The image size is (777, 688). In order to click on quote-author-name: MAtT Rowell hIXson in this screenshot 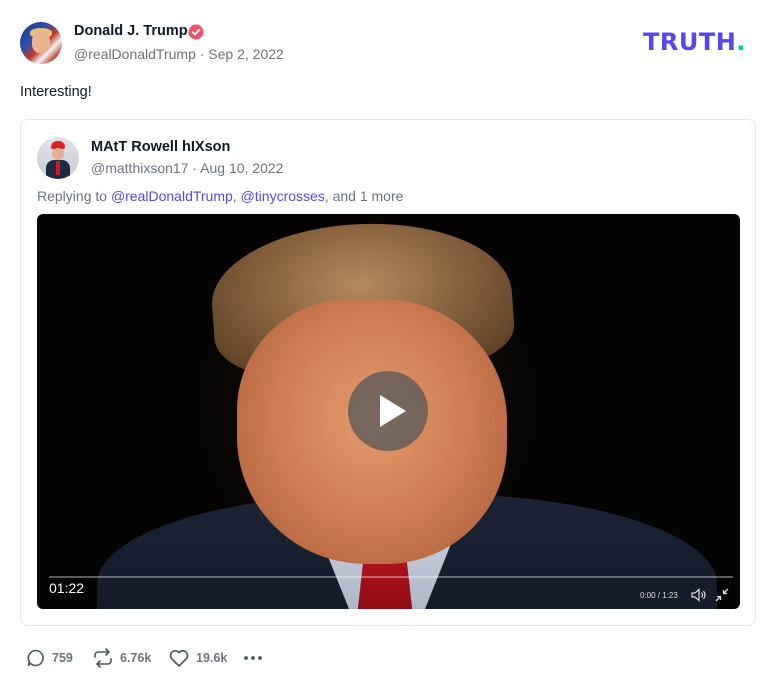, I will do `click(160, 147)`.